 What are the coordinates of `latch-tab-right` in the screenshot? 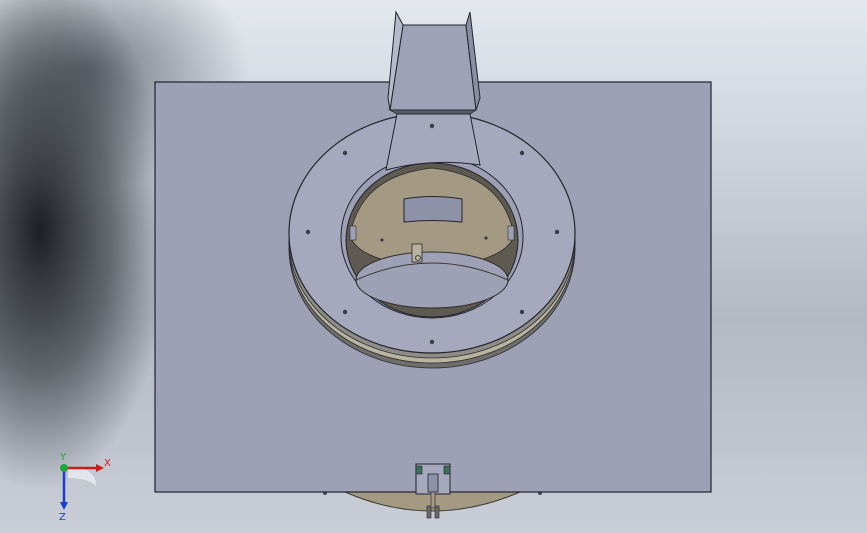 It's located at (447, 470).